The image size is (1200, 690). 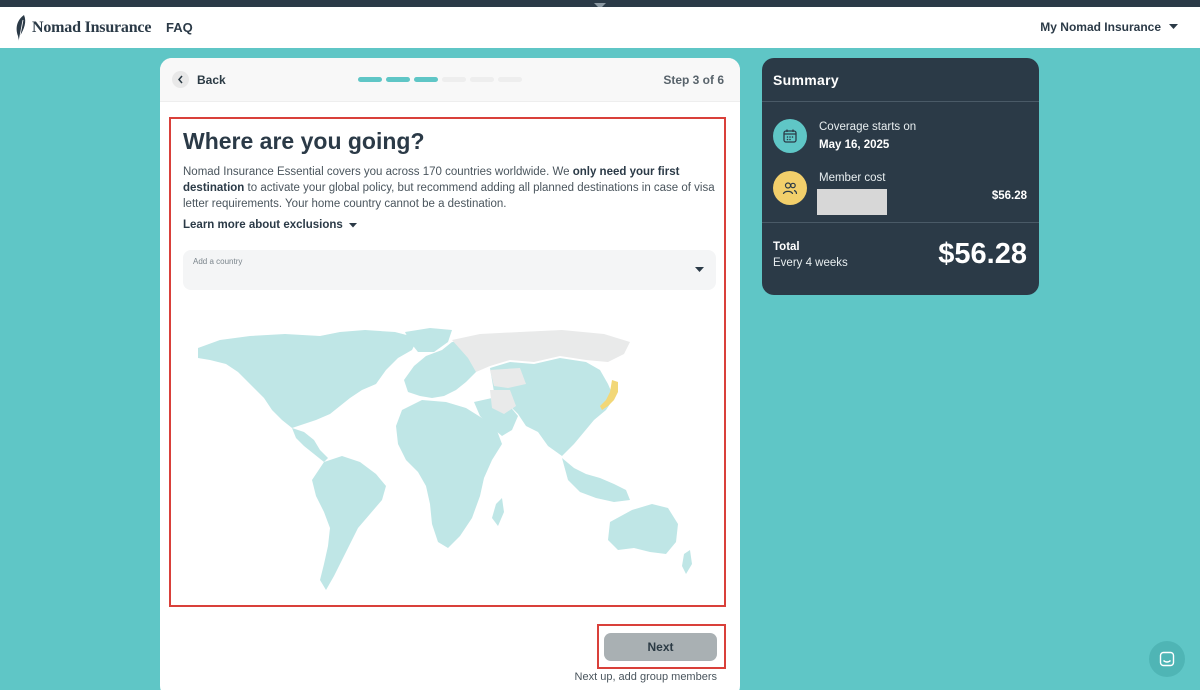 What do you see at coordinates (308, 379) in the screenshot?
I see `map-north-america` at bounding box center [308, 379].